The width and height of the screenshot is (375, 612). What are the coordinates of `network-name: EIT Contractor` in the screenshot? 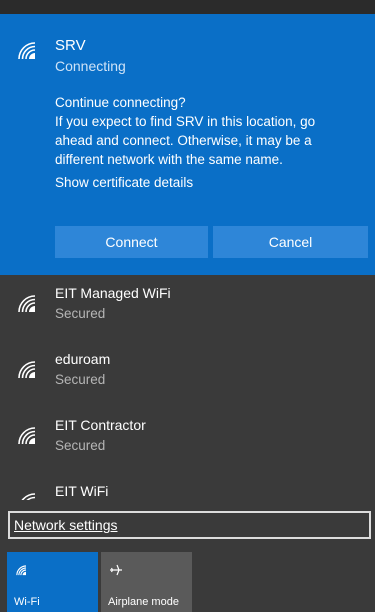 It's located at (100, 425).